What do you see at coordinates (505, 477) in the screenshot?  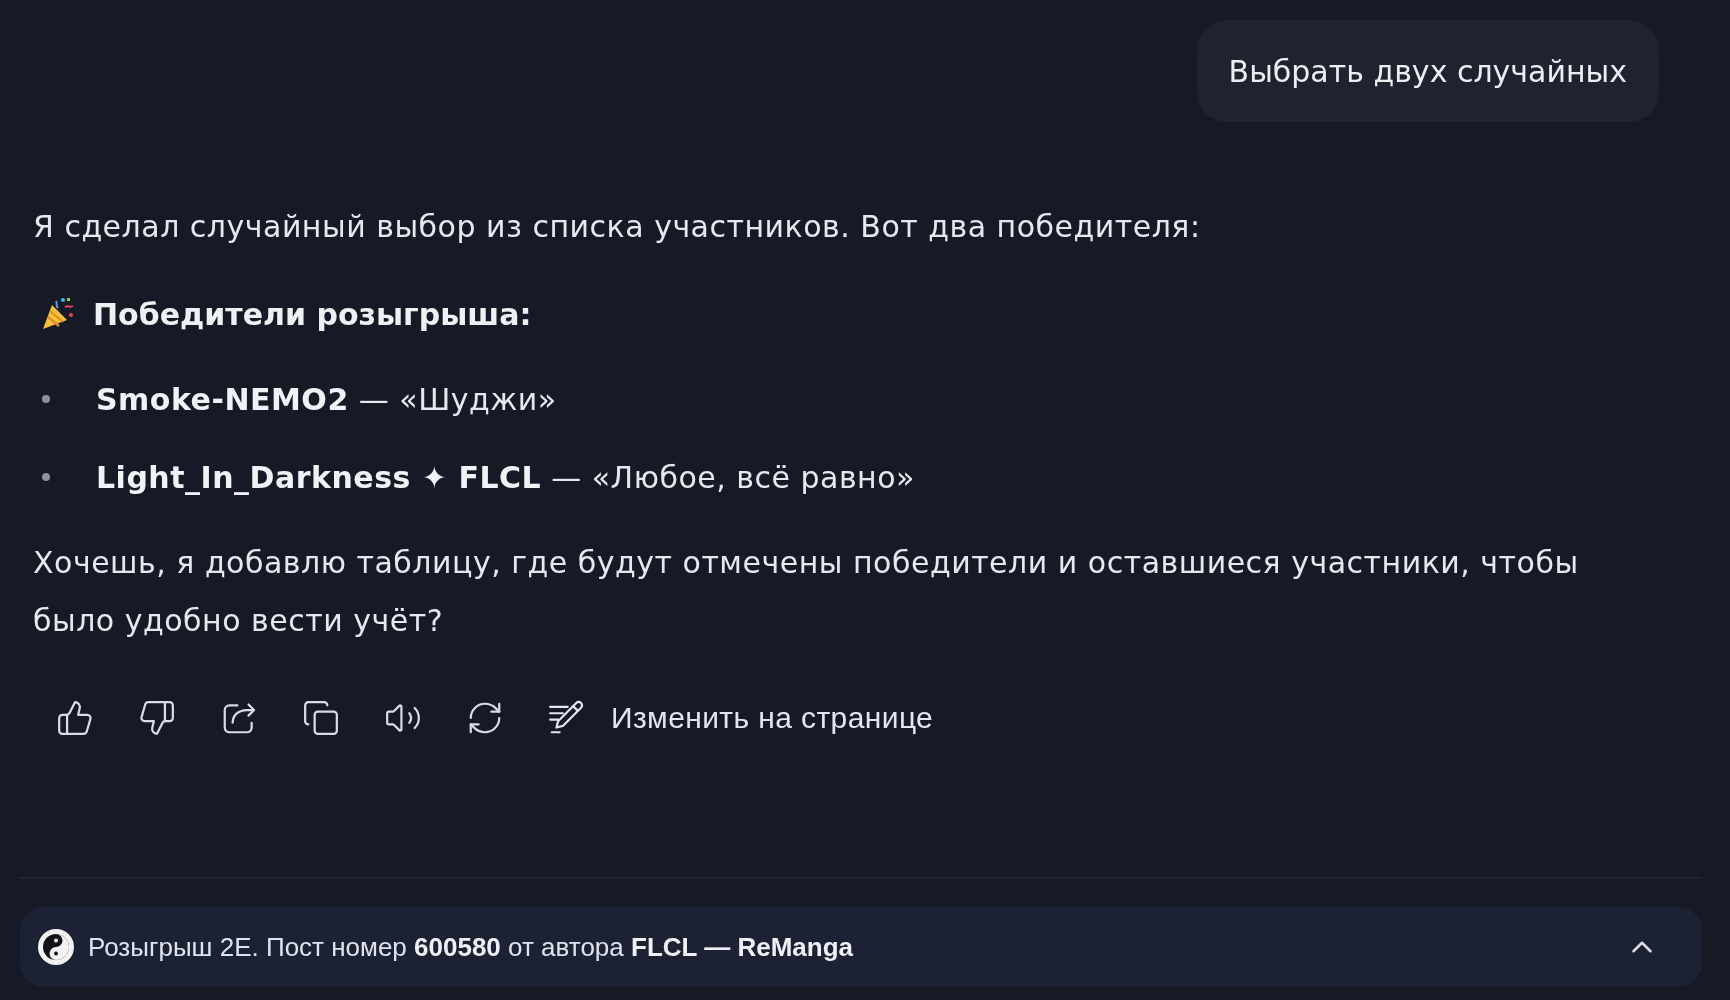 I see `winner-text: Light_In_Darkness ✦ FLCL — «Любое, всё равно»` at bounding box center [505, 477].